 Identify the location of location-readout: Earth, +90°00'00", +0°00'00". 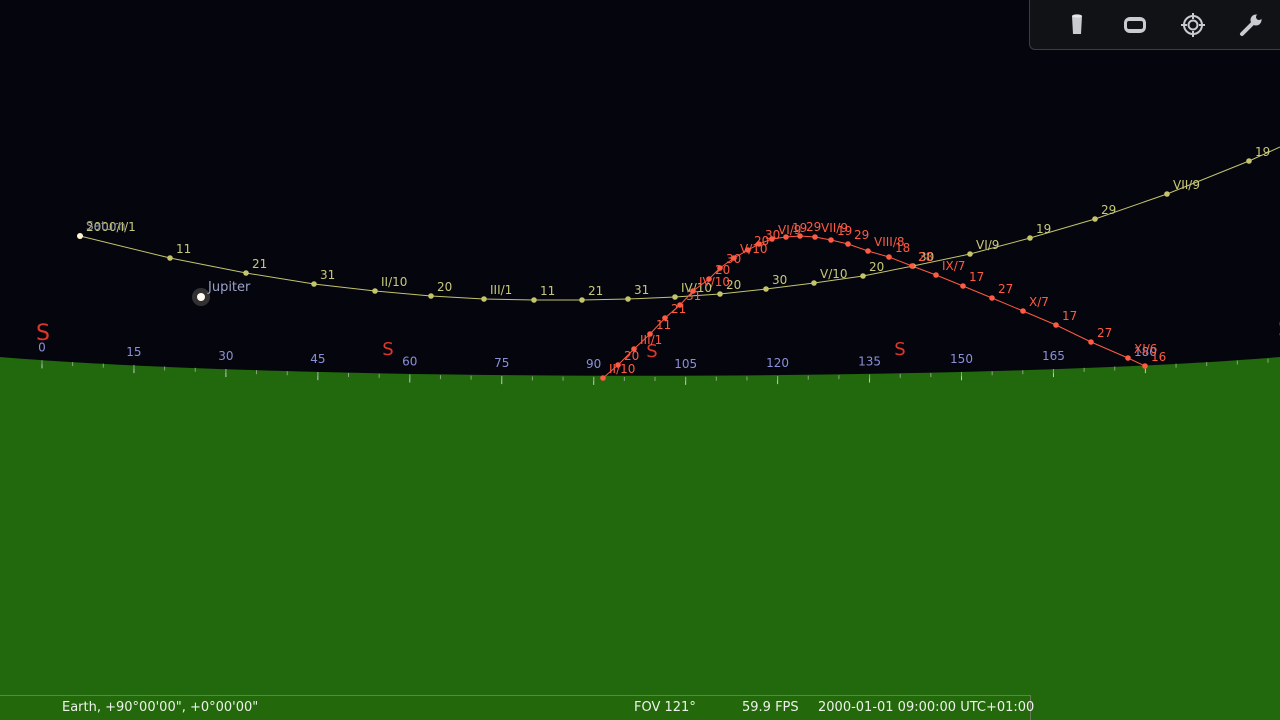
(160, 708).